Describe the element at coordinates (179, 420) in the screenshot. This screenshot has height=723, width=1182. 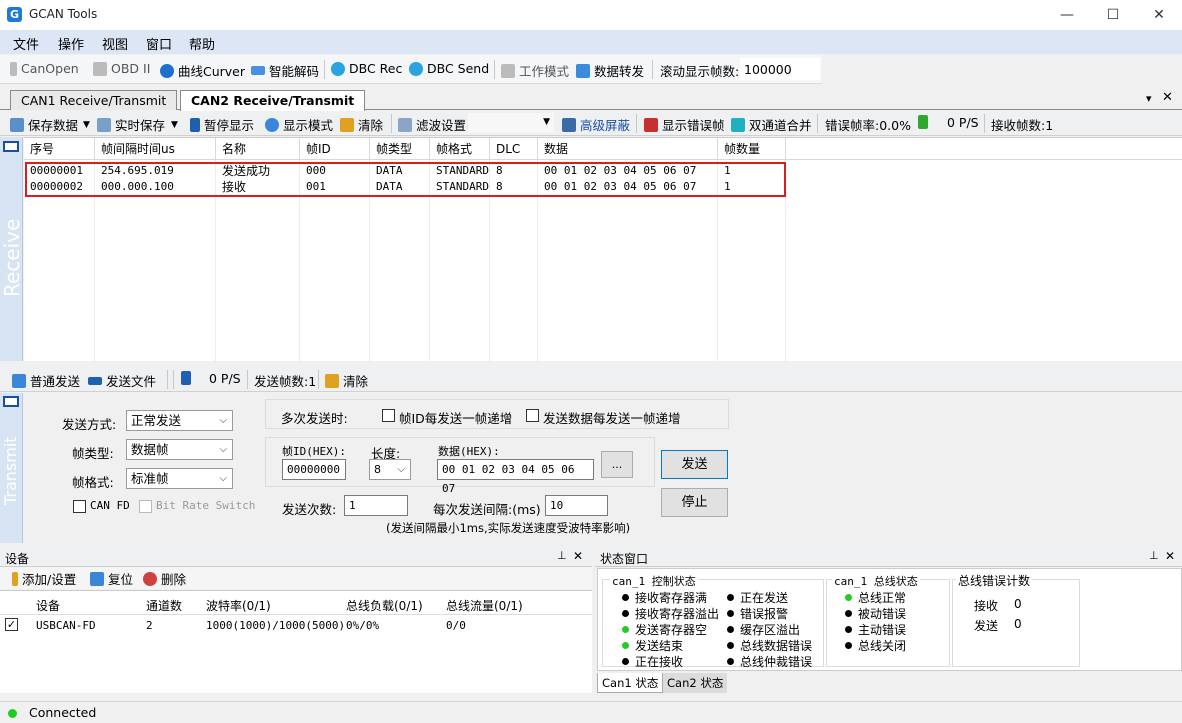
I see `send-mode-select: 正常发送 ⌵` at that location.